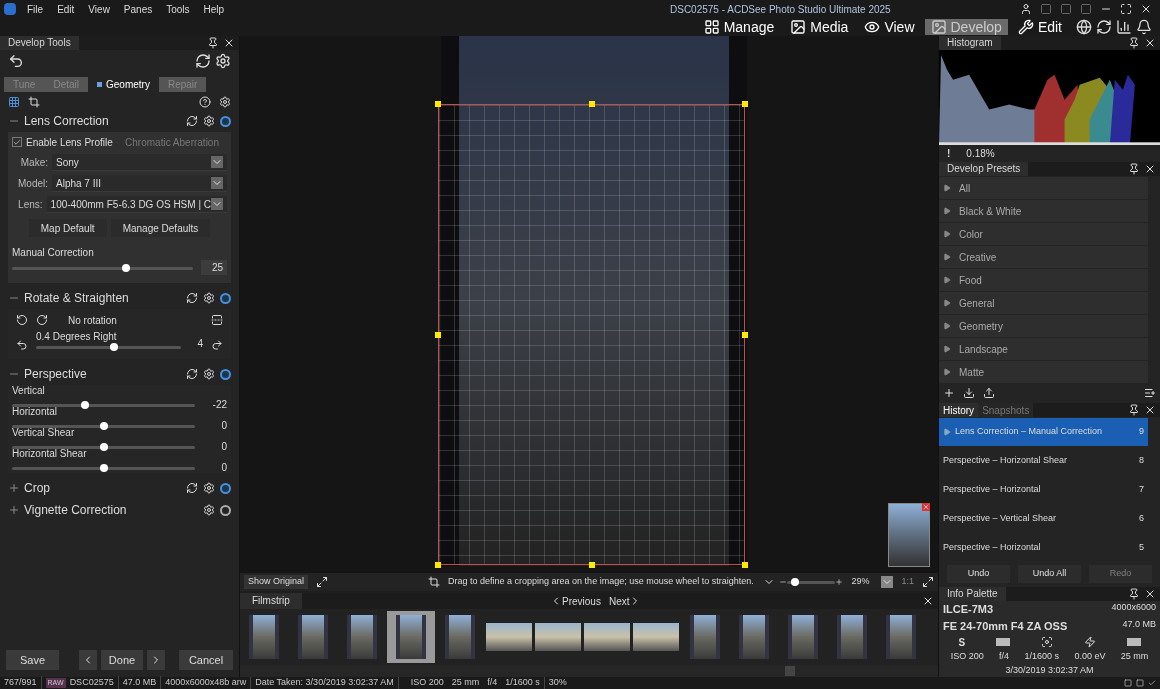 Image resolution: width=1160 pixels, height=689 pixels. What do you see at coordinates (1043, 188) in the screenshot?
I see `preset-folder: All` at bounding box center [1043, 188].